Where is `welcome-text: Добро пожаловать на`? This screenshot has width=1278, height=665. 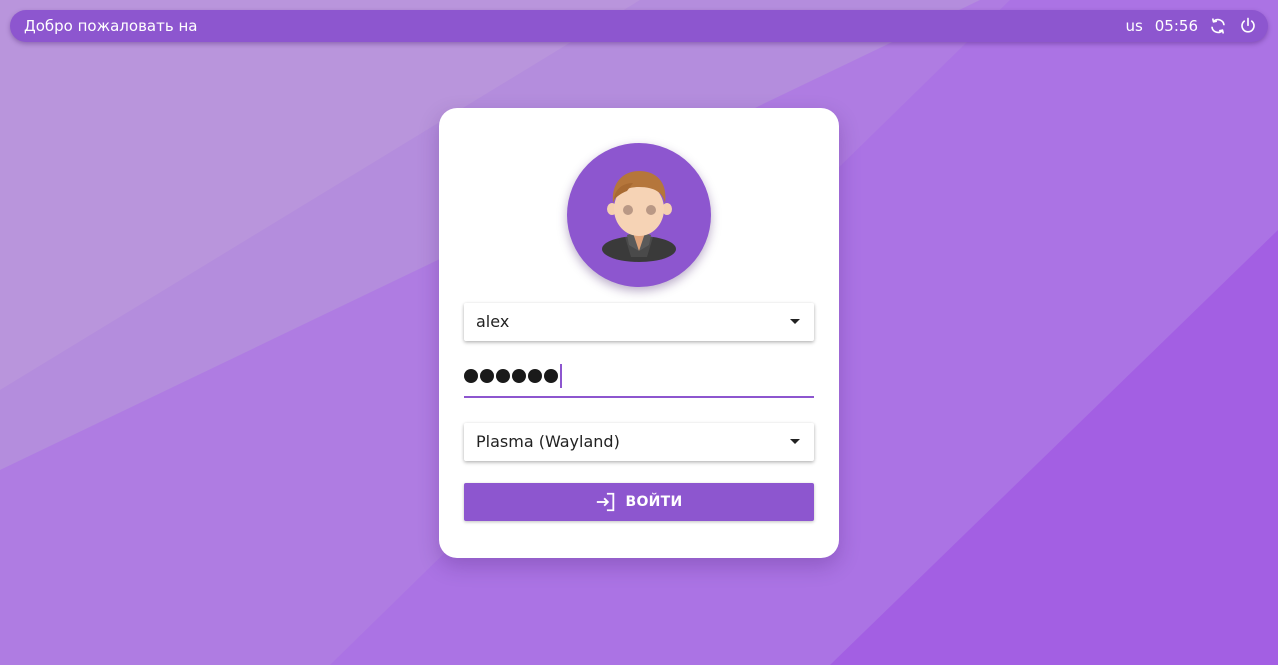
welcome-text: Добро пожаловать на is located at coordinates (111, 26).